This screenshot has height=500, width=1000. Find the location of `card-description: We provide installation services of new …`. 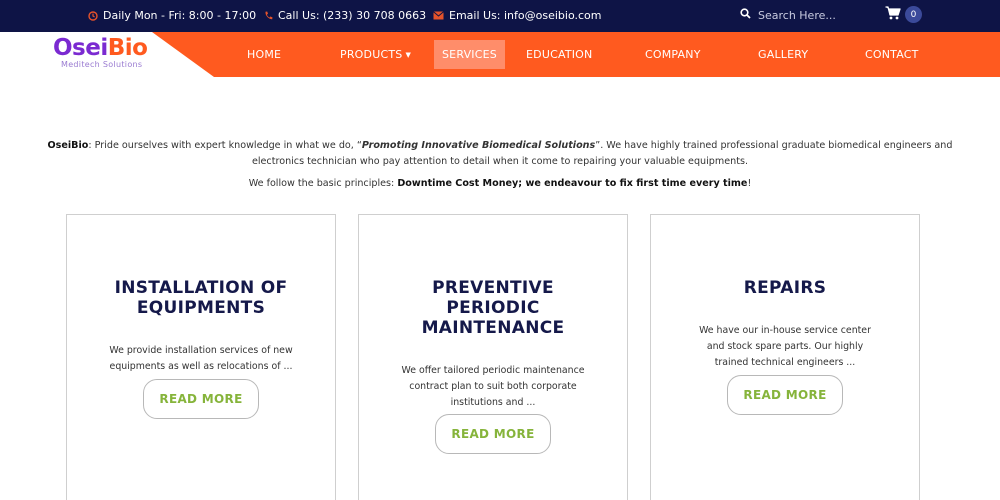

card-description: We provide installation services of new … is located at coordinates (201, 358).